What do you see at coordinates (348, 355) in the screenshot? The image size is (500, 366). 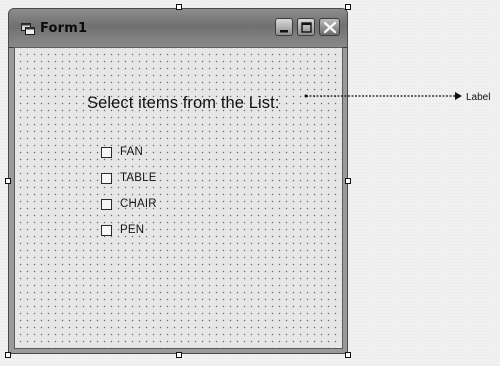 I see `resize-handle-bottom-right` at bounding box center [348, 355].